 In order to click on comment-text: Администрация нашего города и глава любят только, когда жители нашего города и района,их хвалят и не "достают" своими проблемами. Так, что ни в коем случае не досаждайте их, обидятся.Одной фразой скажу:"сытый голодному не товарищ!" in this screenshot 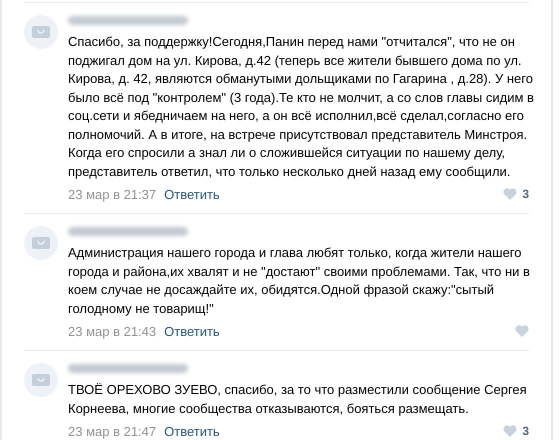, I will do `click(299, 281)`.